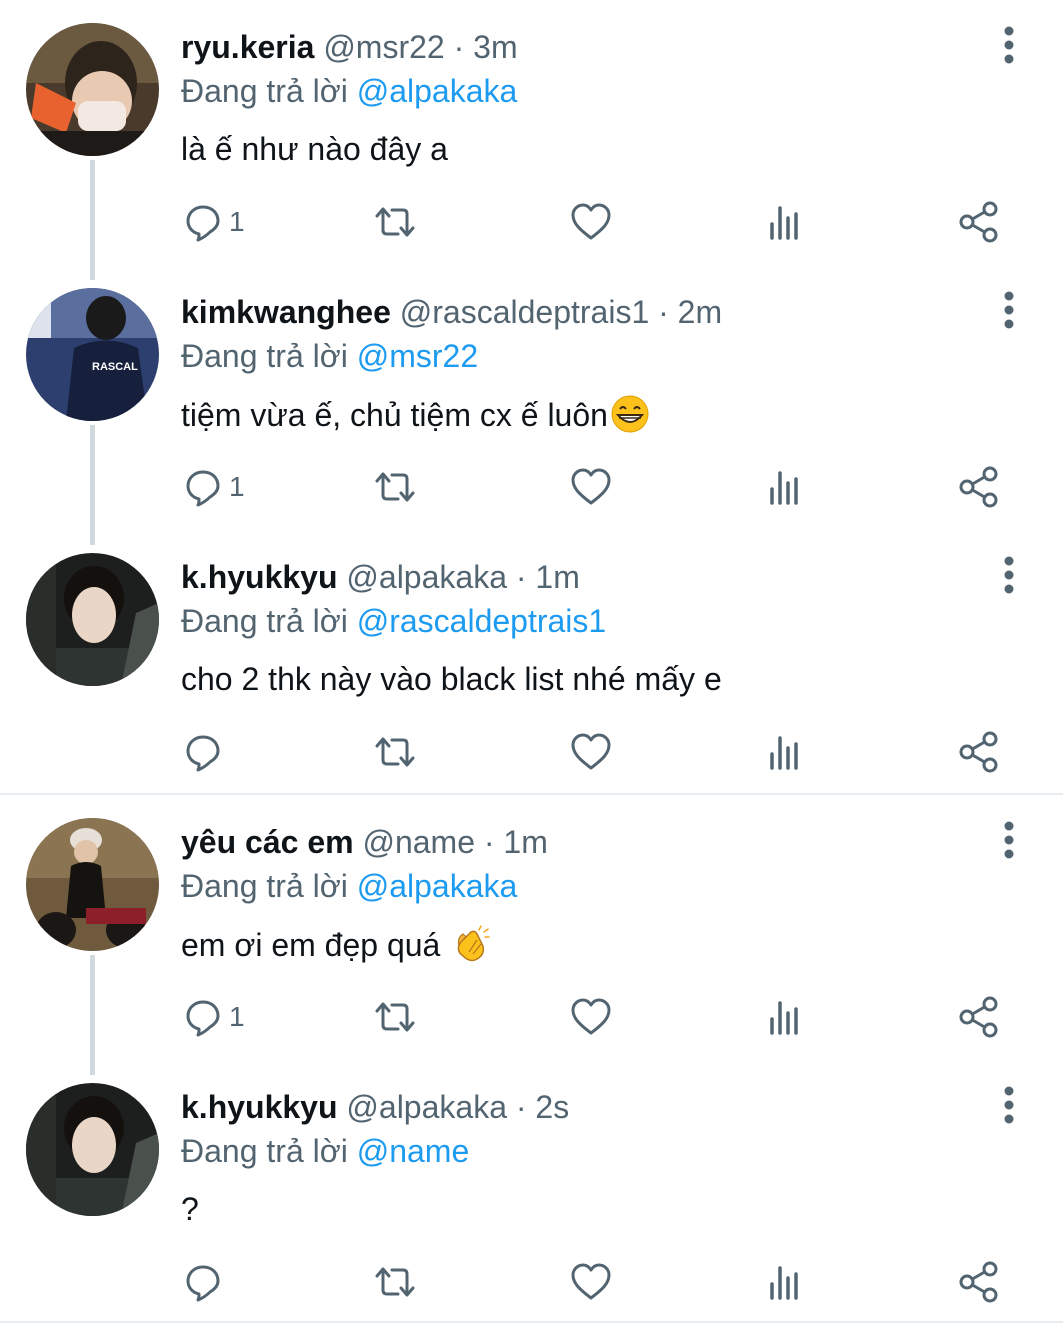 This screenshot has height=1325, width=1063. I want to click on display-name: ryu.keria, so click(247, 47).